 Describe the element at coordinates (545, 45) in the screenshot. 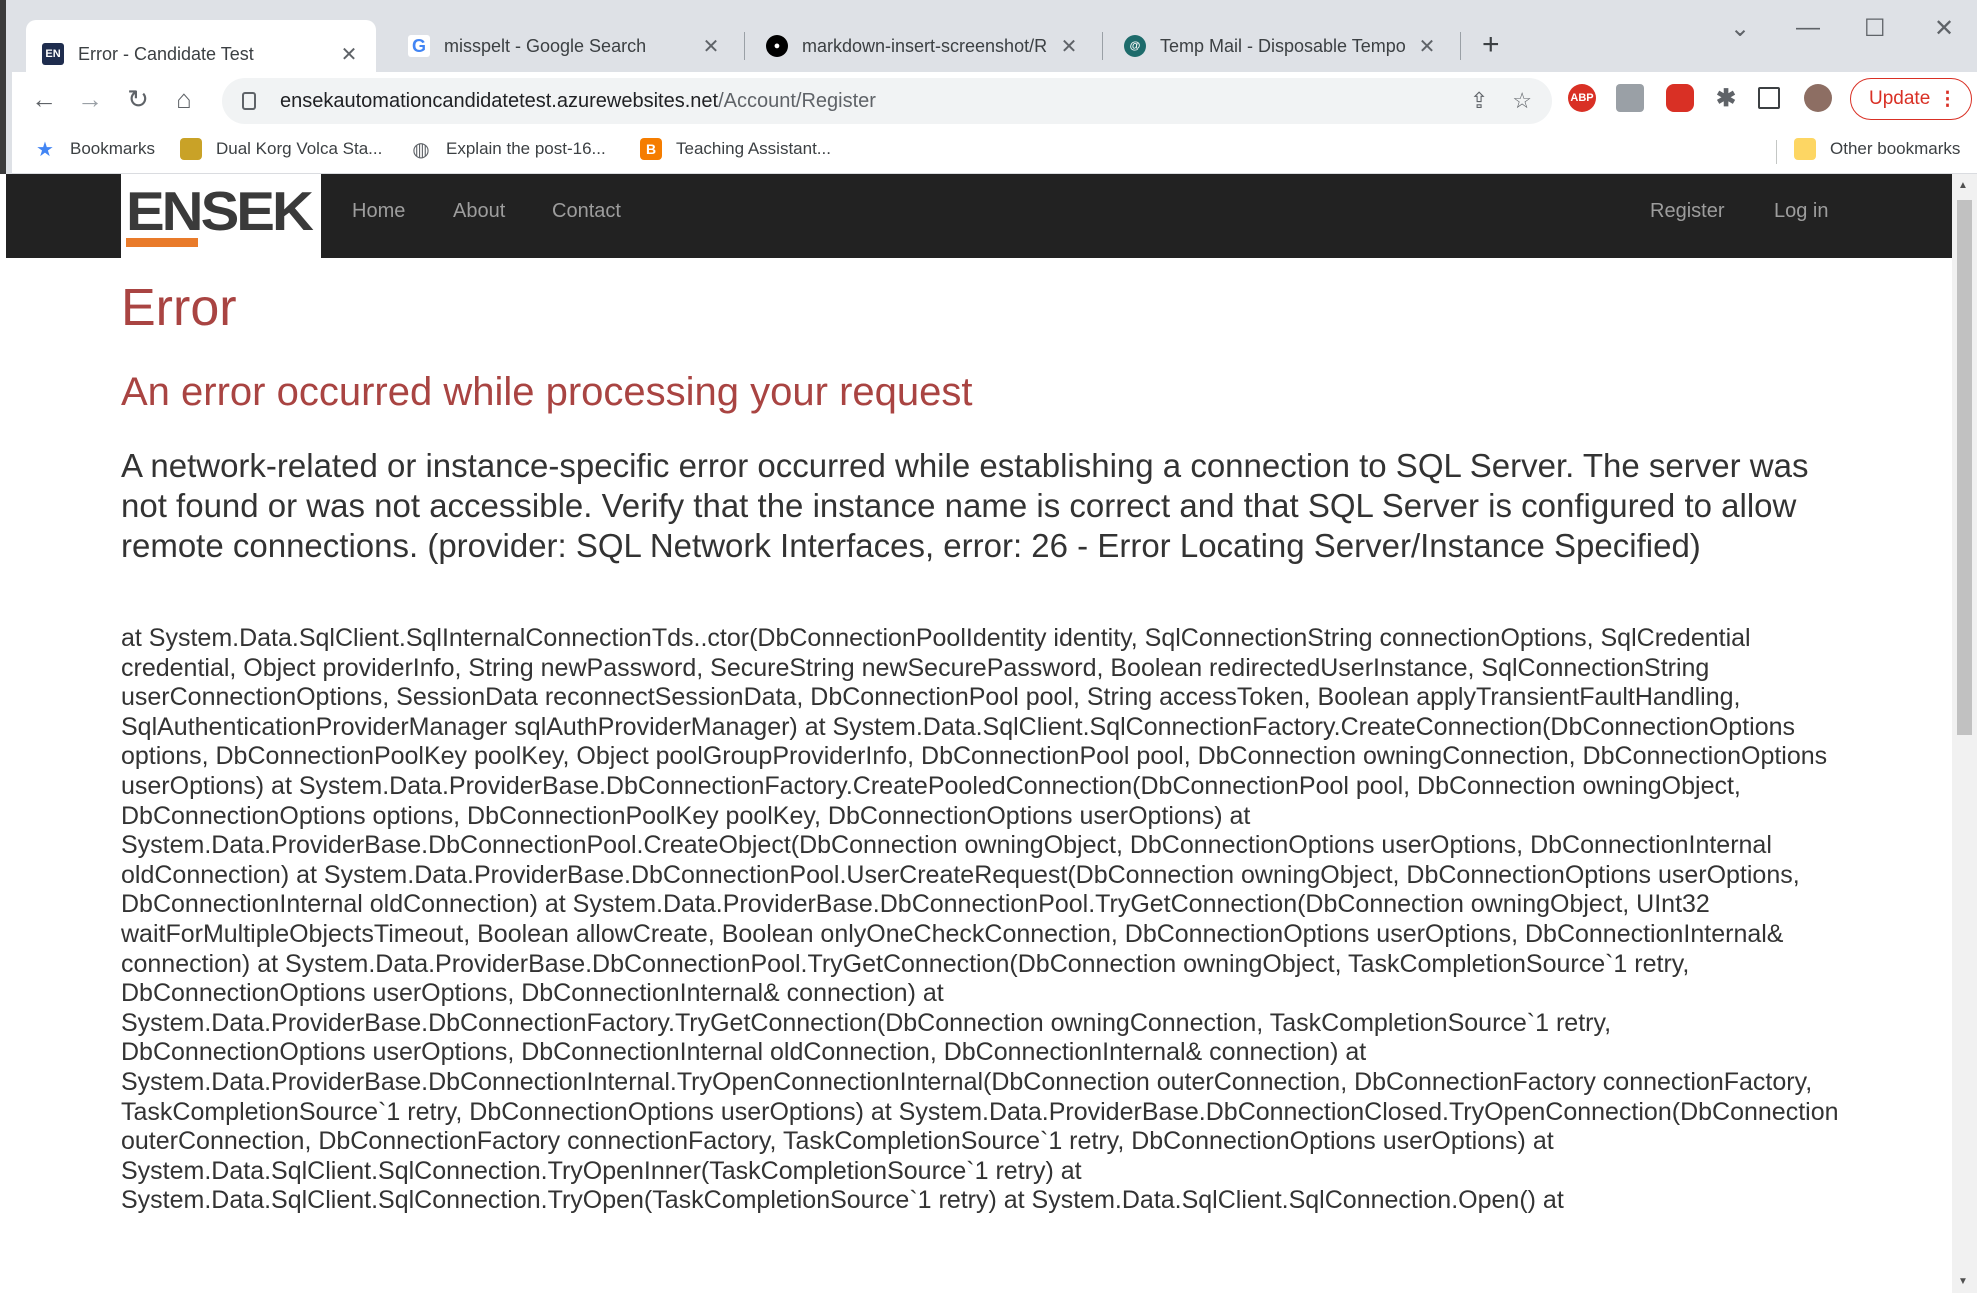

I see `tab-title: misspelt - Google Search` at that location.